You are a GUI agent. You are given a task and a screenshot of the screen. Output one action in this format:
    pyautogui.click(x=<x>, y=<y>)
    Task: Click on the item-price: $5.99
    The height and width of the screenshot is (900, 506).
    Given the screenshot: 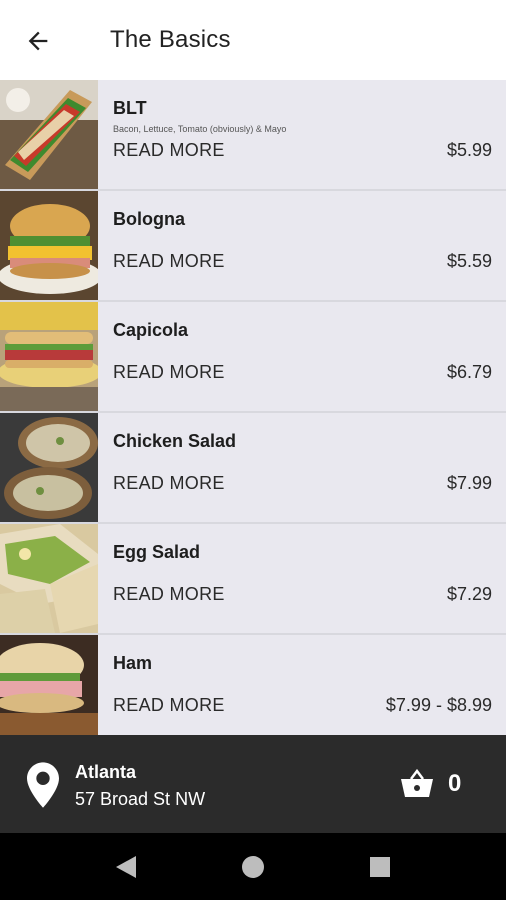 What is the action you would take?
    pyautogui.click(x=469, y=150)
    